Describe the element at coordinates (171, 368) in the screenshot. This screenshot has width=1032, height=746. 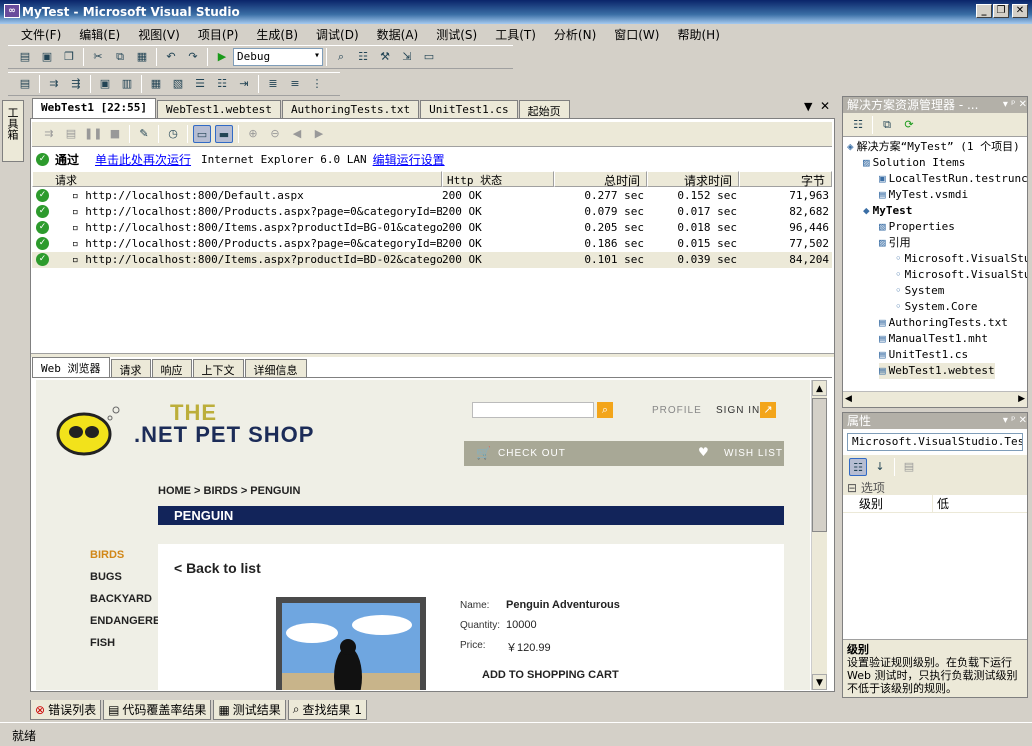
I see `tab-response: 响应` at that location.